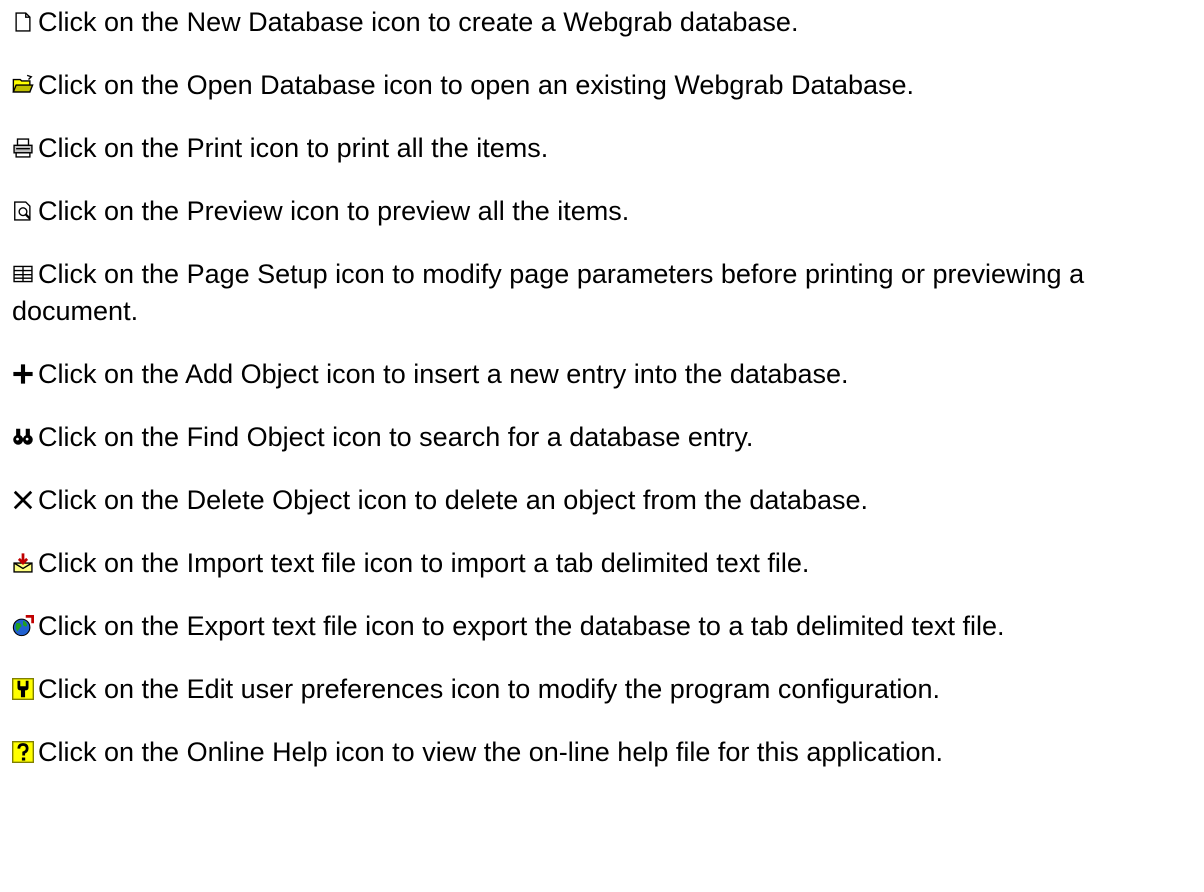 This screenshot has width=1204, height=892. Describe the element at coordinates (23, 500) in the screenshot. I see `delete-object-icon` at that location.